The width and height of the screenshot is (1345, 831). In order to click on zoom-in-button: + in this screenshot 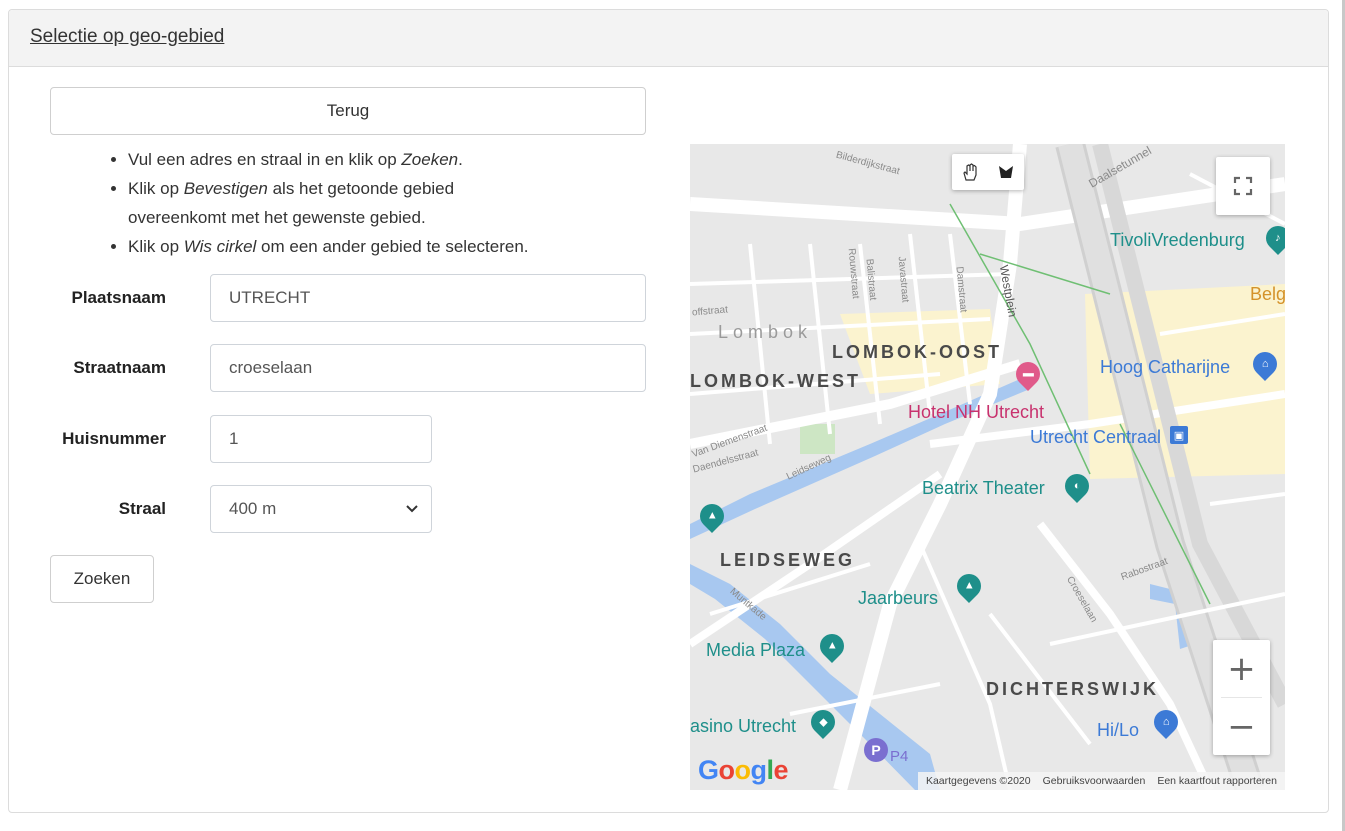, I will do `click(1241, 668)`.